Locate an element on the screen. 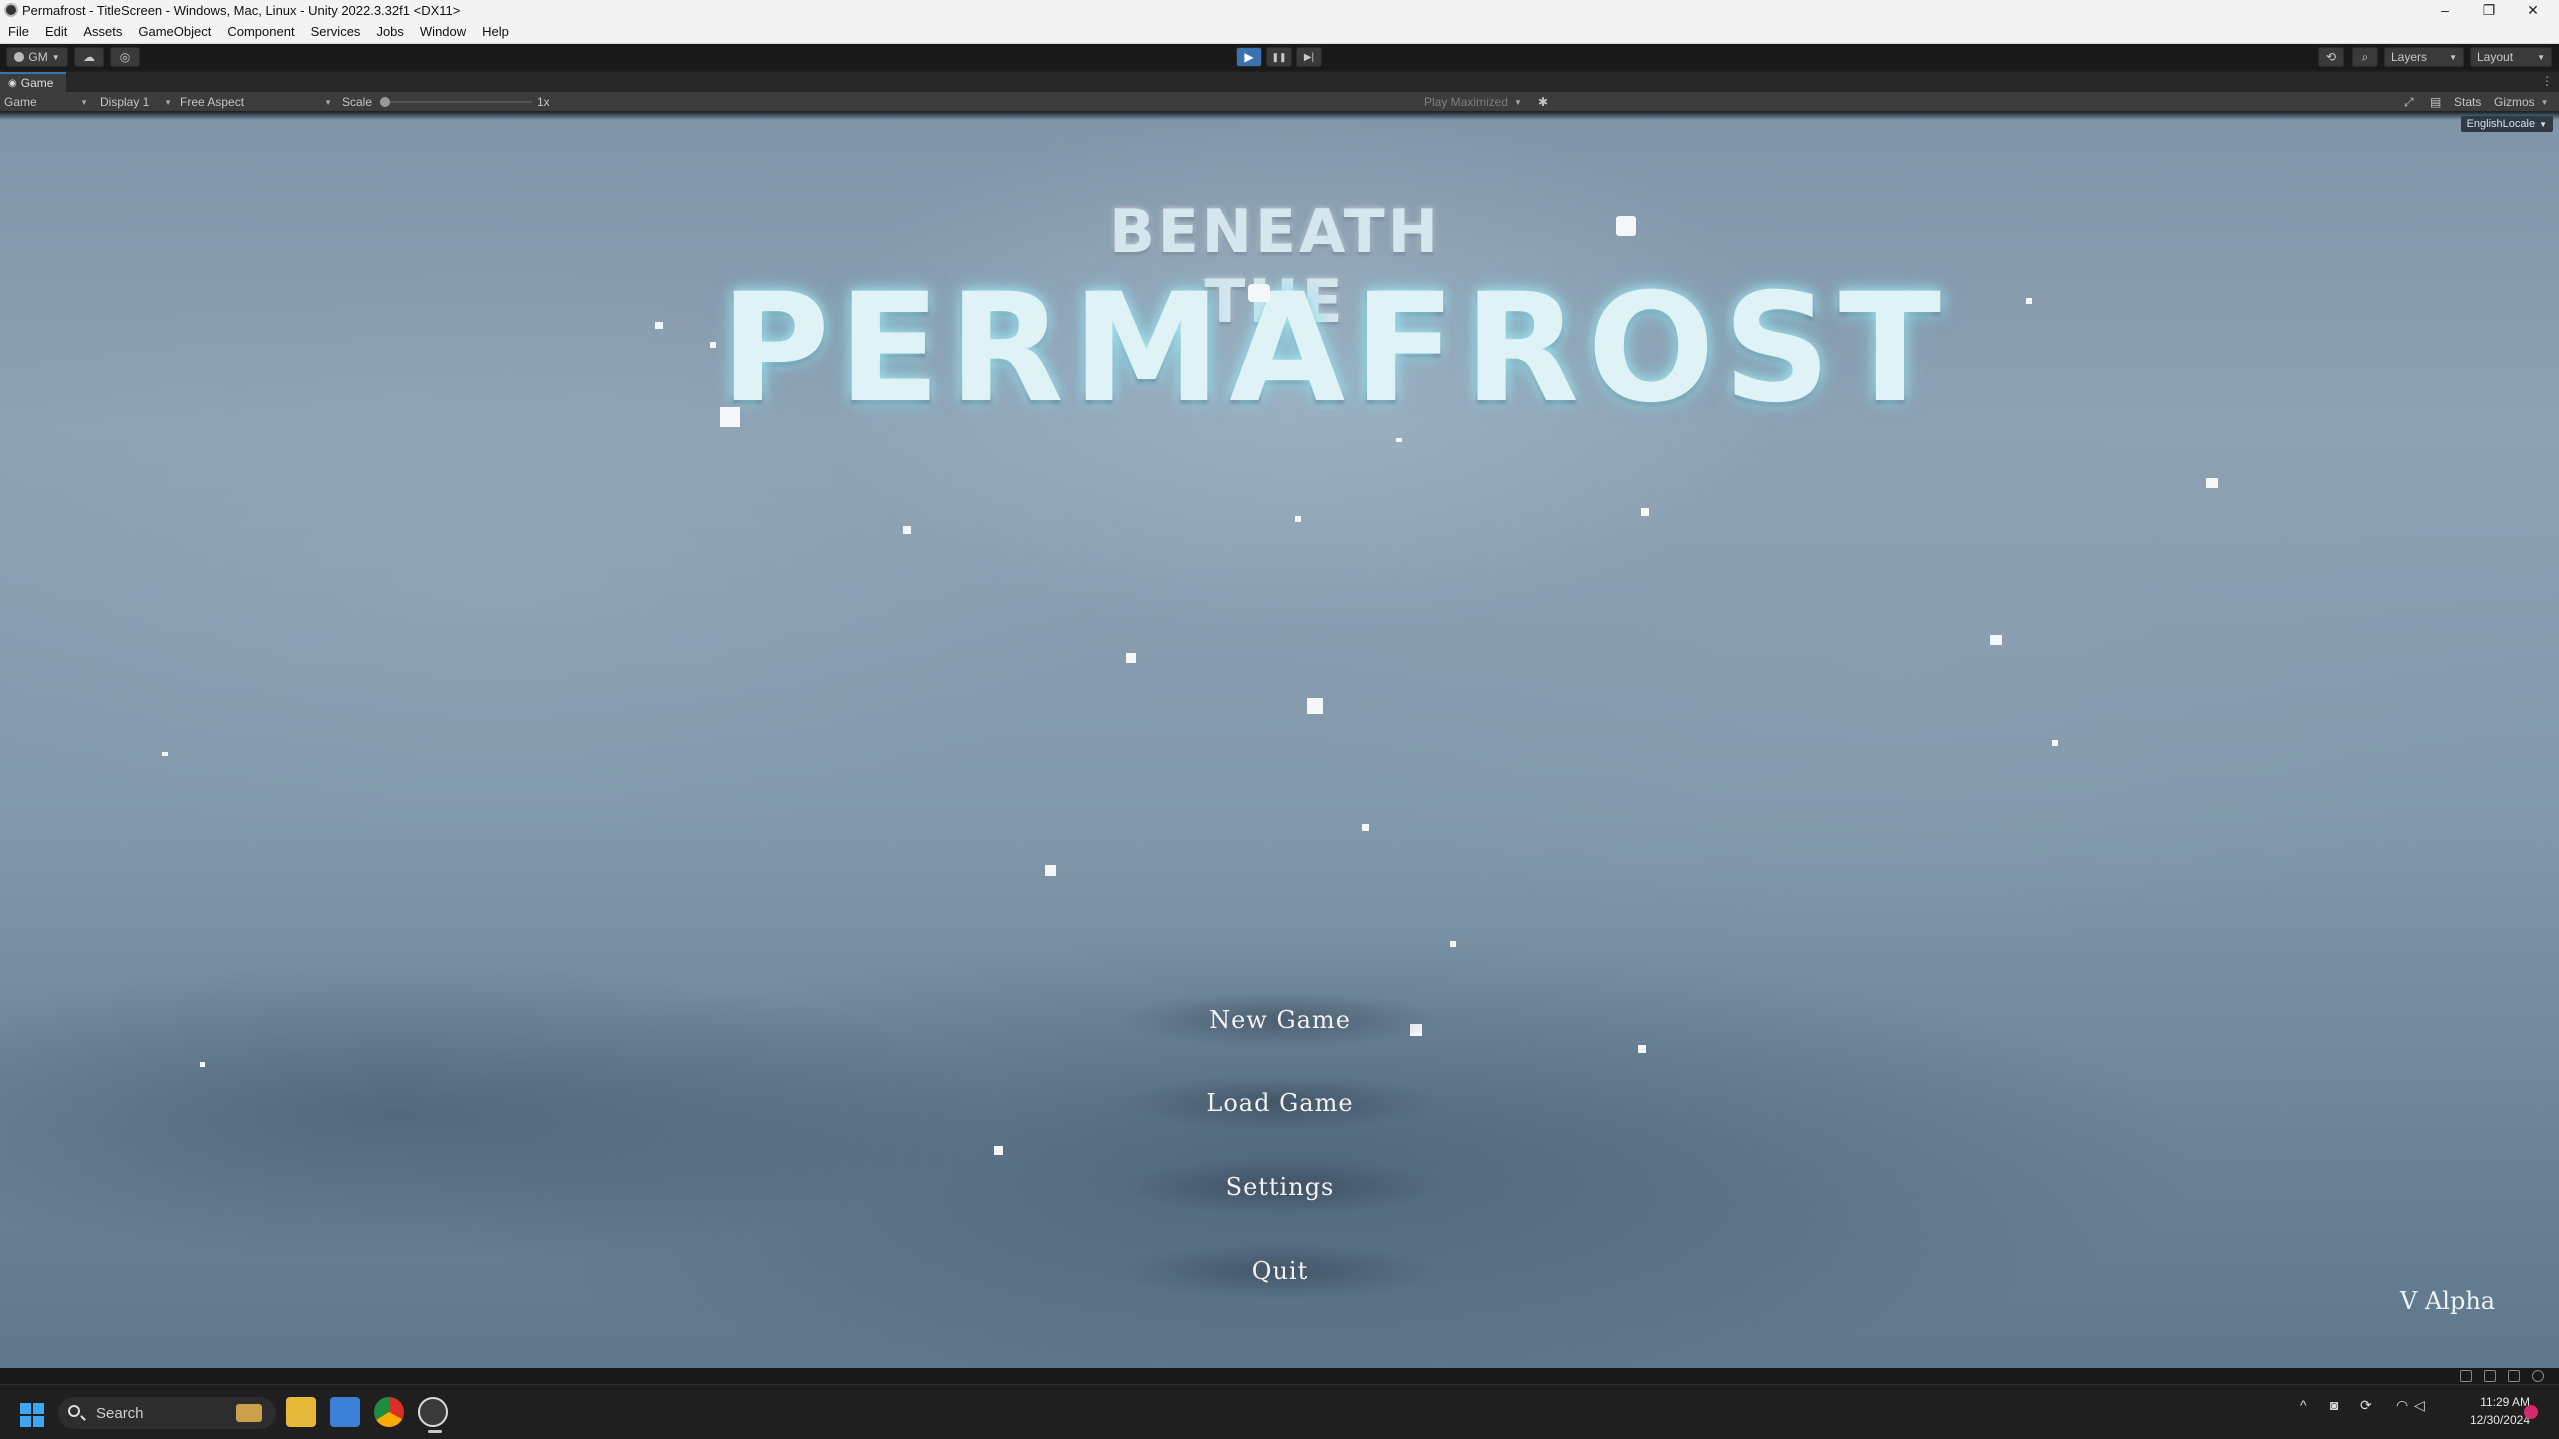  menu-file: File is located at coordinates (18, 31).